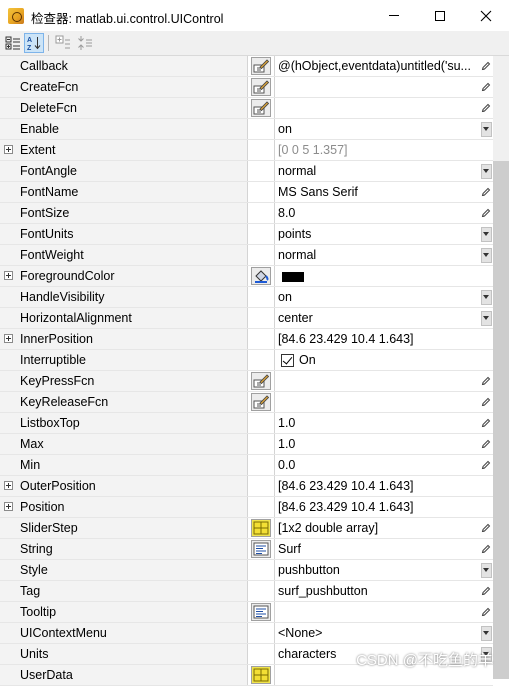 The height and width of the screenshot is (686, 509). I want to click on property-value: points, so click(377, 234).